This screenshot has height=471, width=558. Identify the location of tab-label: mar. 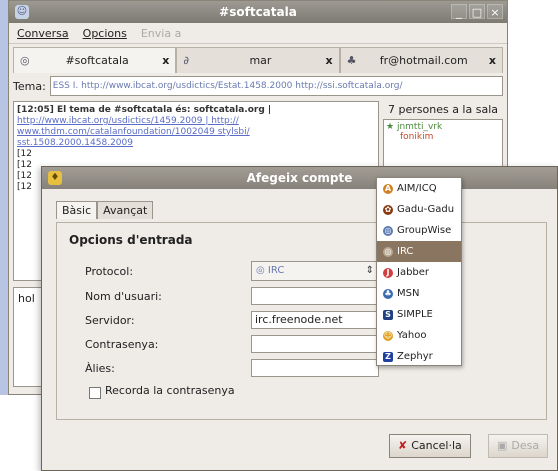
(260, 60).